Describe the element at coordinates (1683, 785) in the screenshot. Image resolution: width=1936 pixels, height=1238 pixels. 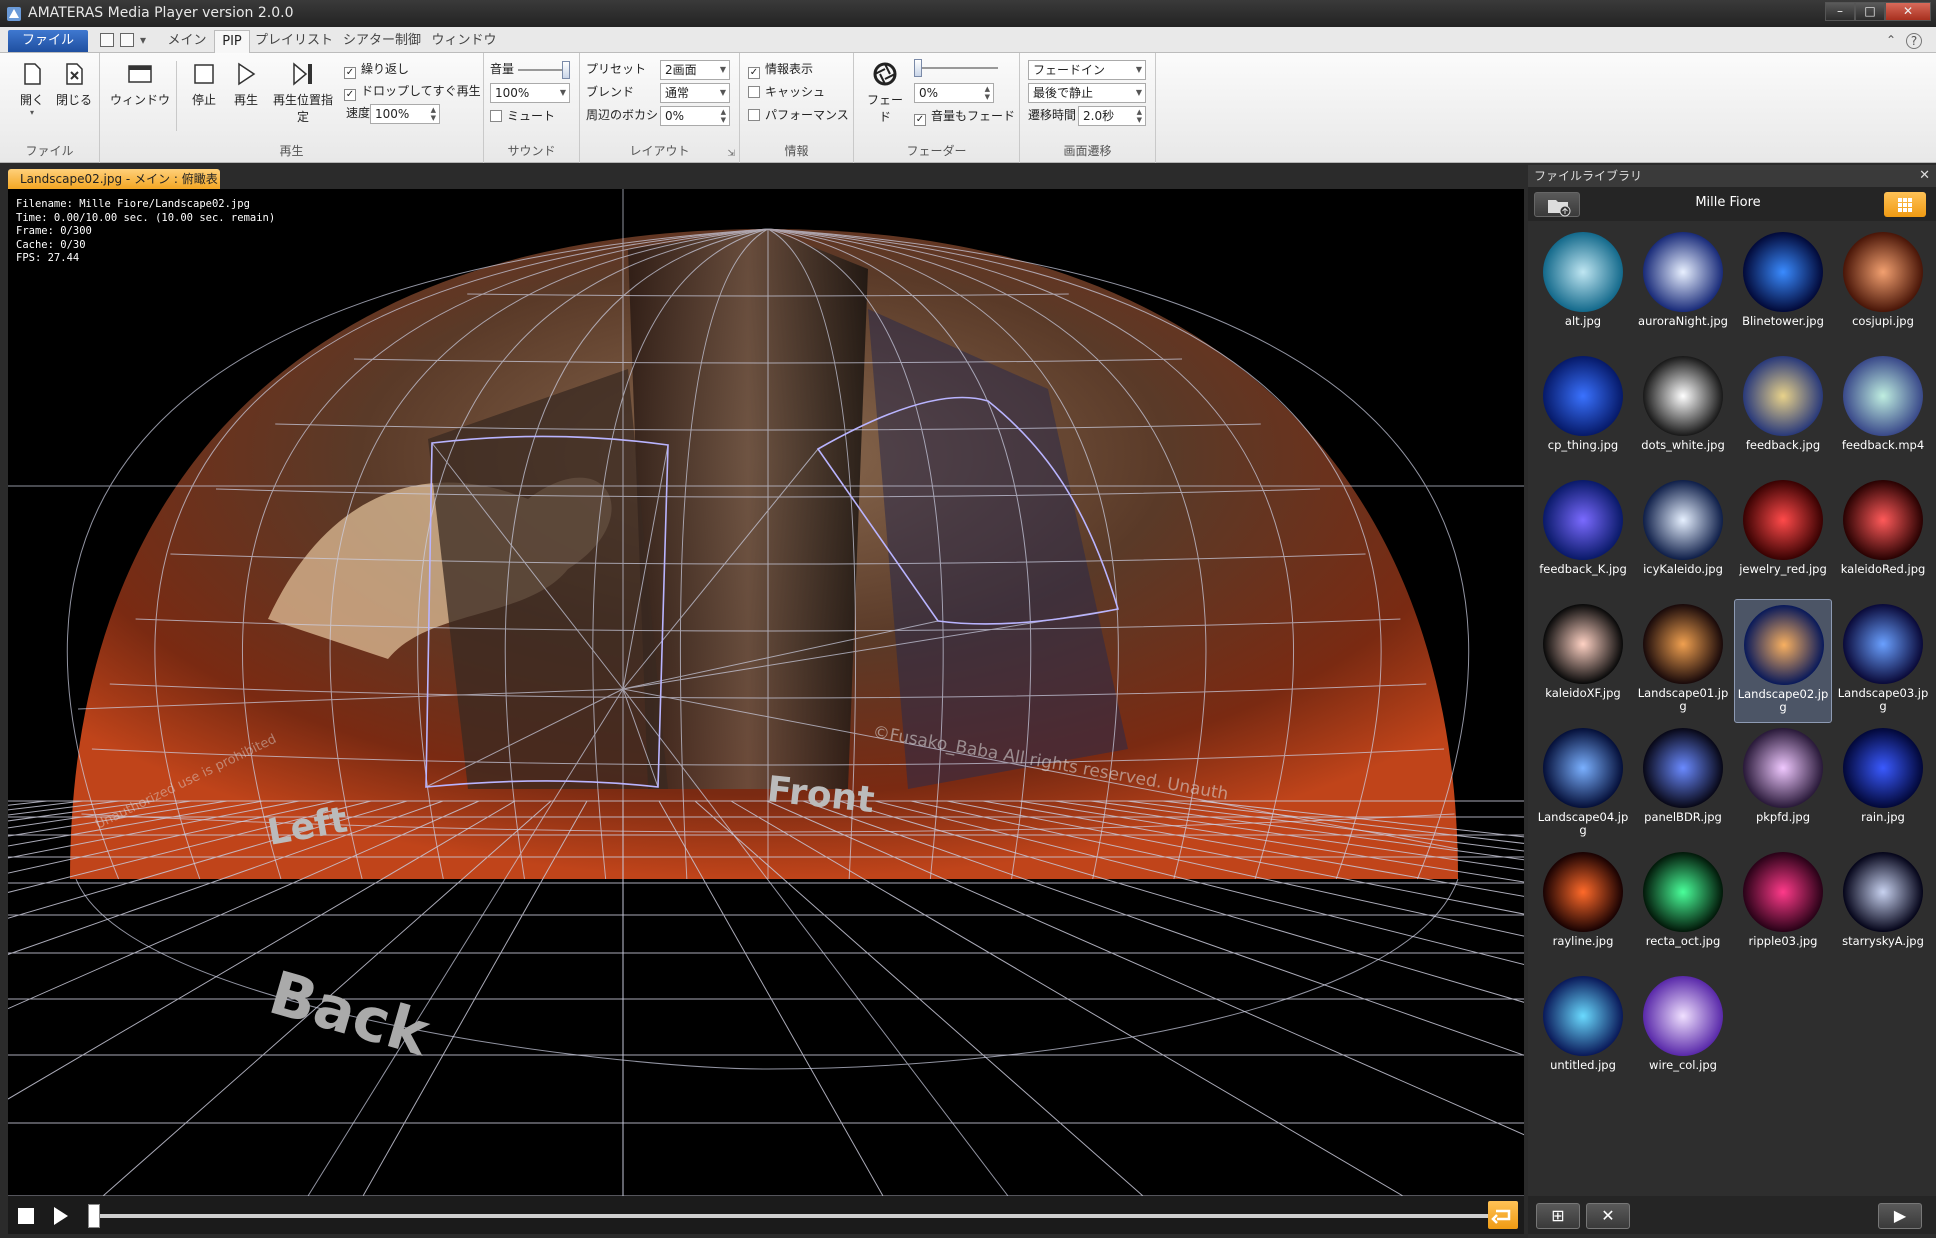
I see `library-item: panelBDR.jpg` at that location.